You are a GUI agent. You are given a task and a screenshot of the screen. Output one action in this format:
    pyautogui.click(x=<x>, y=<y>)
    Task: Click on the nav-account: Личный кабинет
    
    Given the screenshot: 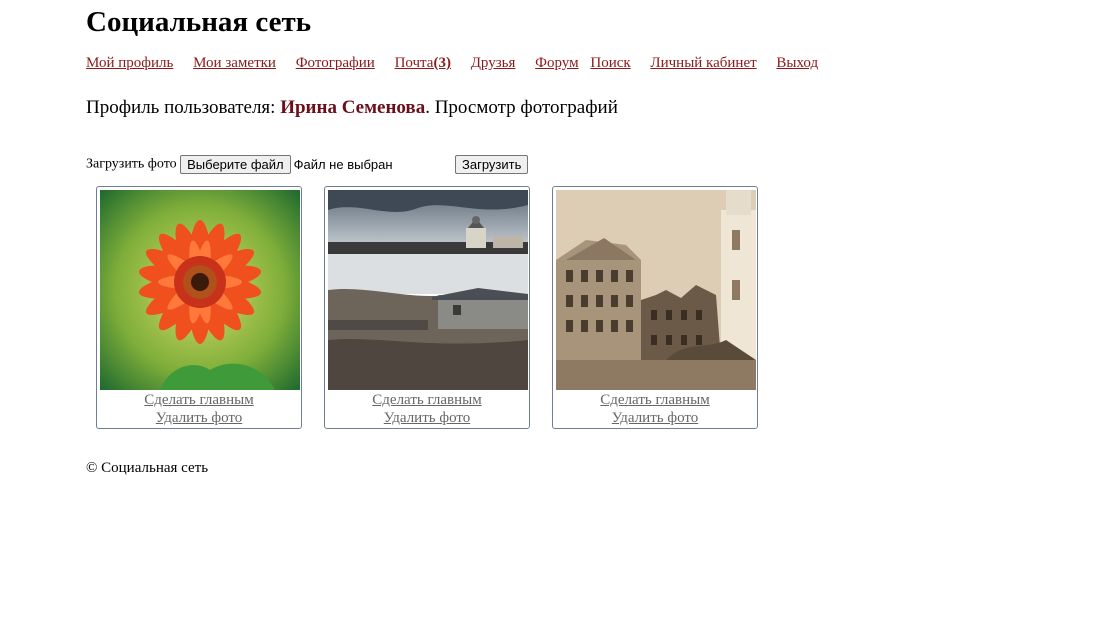 What is the action you would take?
    pyautogui.click(x=703, y=63)
    